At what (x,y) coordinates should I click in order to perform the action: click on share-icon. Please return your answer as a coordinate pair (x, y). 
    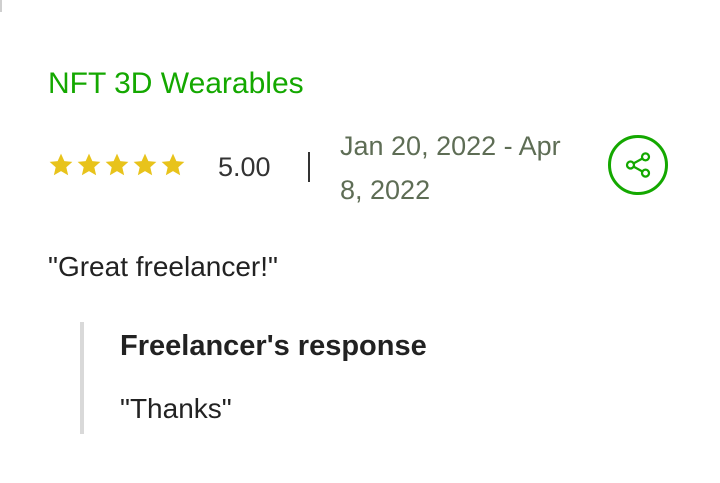
    Looking at the image, I should click on (638, 165).